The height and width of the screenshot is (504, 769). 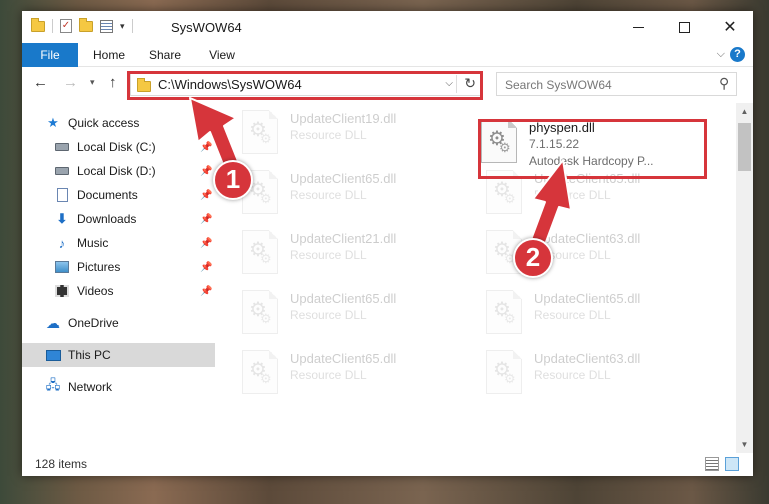 I want to click on sidebar-item-local-disk-d: Local Disk (D:) 📌, so click(x=118, y=171).